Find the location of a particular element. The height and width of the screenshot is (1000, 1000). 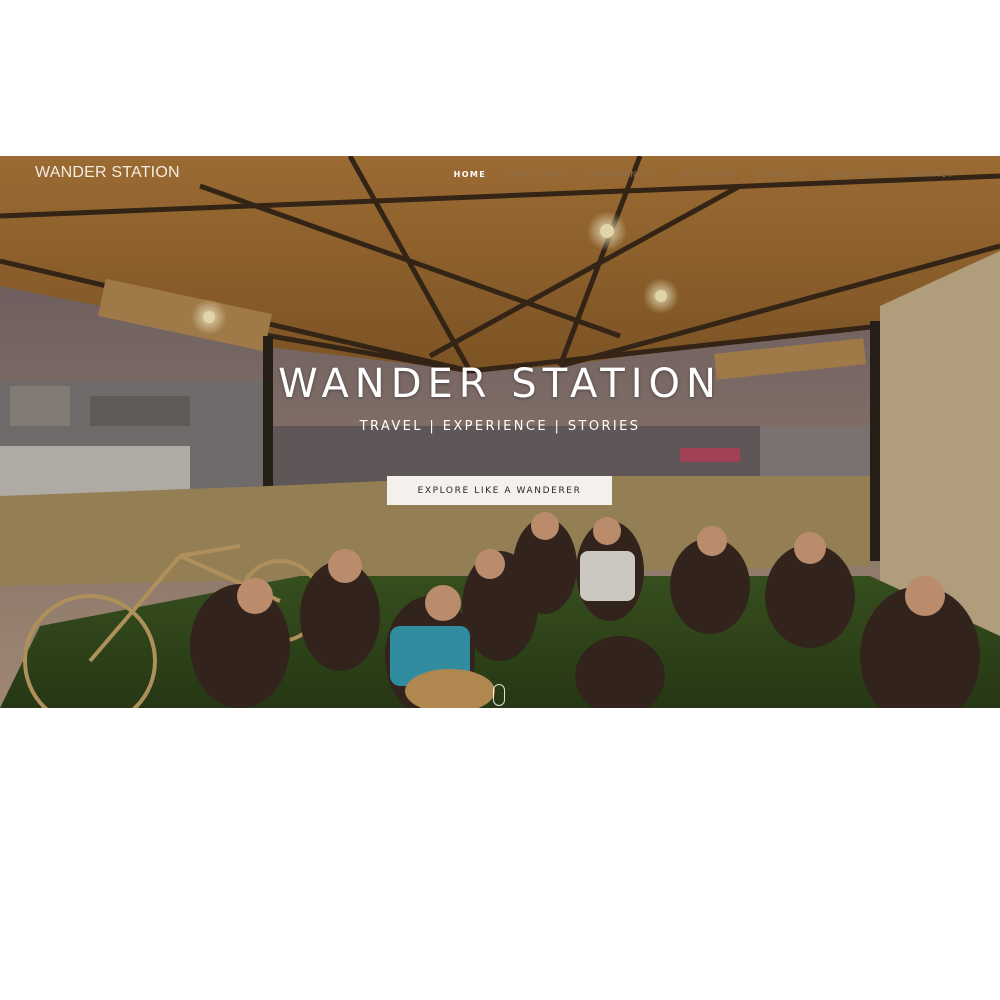

hero-title: WANDER STATION is located at coordinates (500, 384).